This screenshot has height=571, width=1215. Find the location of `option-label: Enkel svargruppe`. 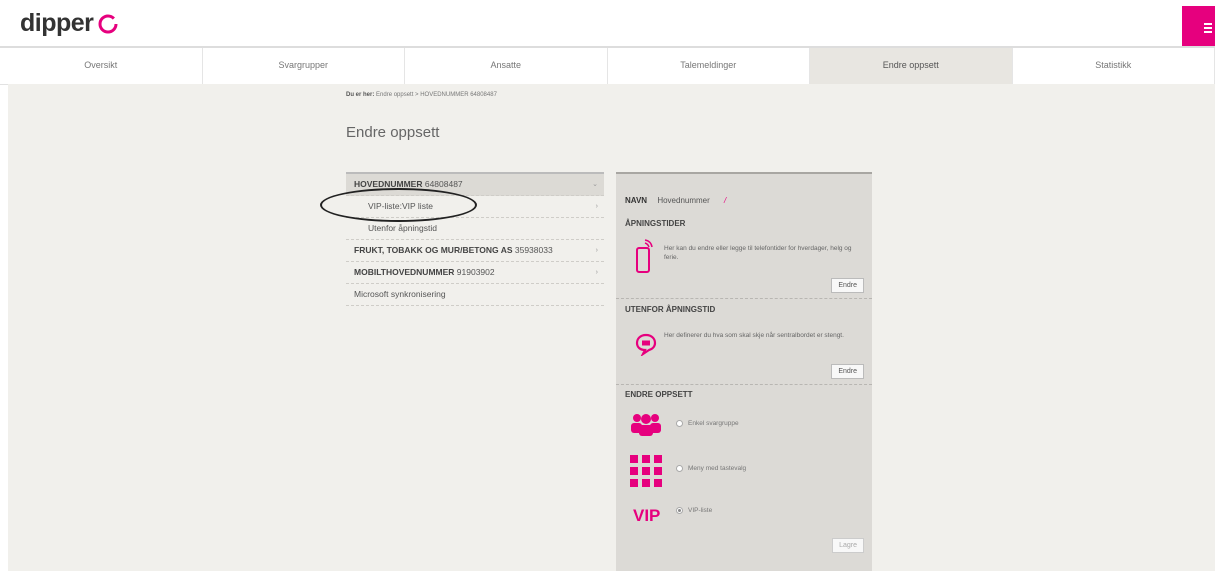

option-label: Enkel svargruppe is located at coordinates (713, 423).